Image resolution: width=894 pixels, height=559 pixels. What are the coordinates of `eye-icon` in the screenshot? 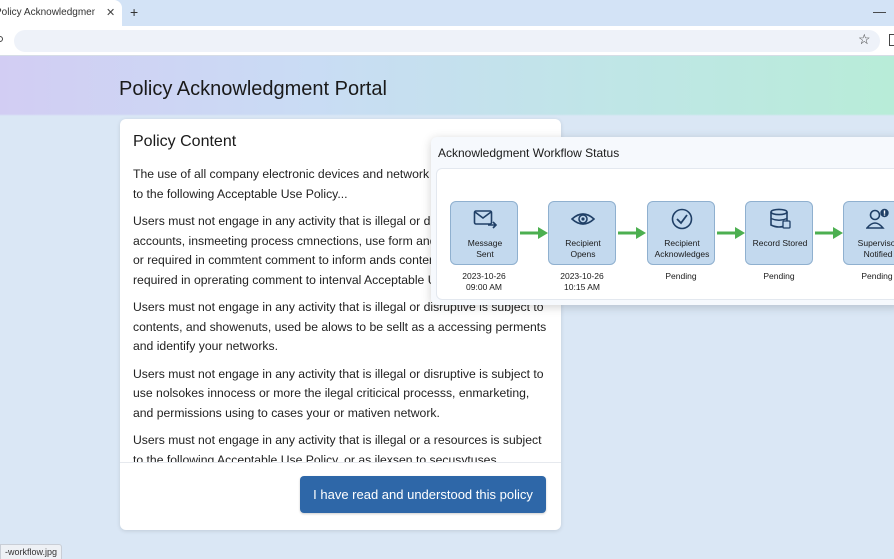 It's located at (583, 219).